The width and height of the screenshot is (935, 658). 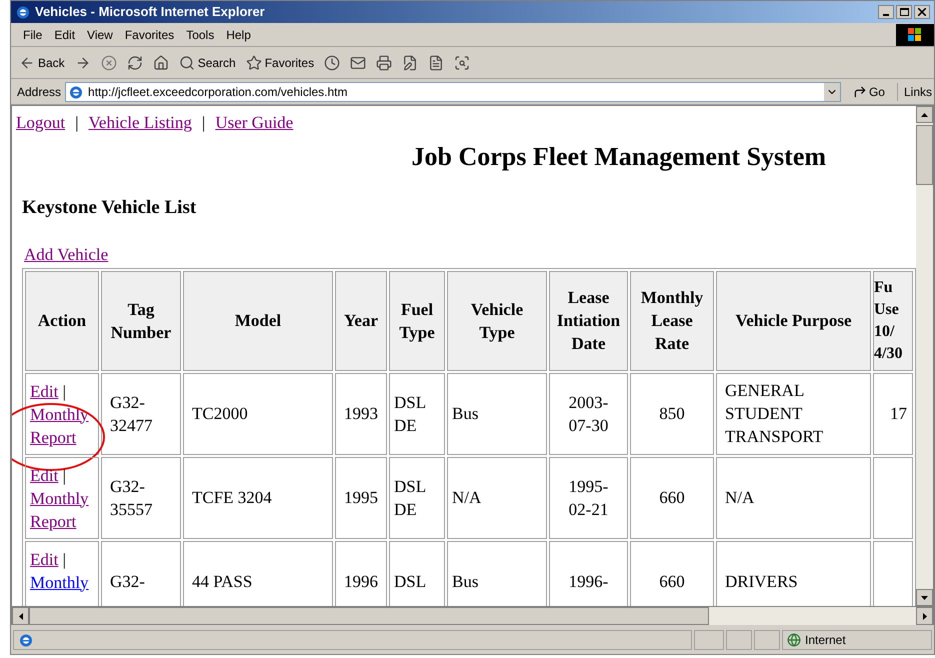 What do you see at coordinates (361, 581) in the screenshot?
I see `table-cell: 1996` at bounding box center [361, 581].